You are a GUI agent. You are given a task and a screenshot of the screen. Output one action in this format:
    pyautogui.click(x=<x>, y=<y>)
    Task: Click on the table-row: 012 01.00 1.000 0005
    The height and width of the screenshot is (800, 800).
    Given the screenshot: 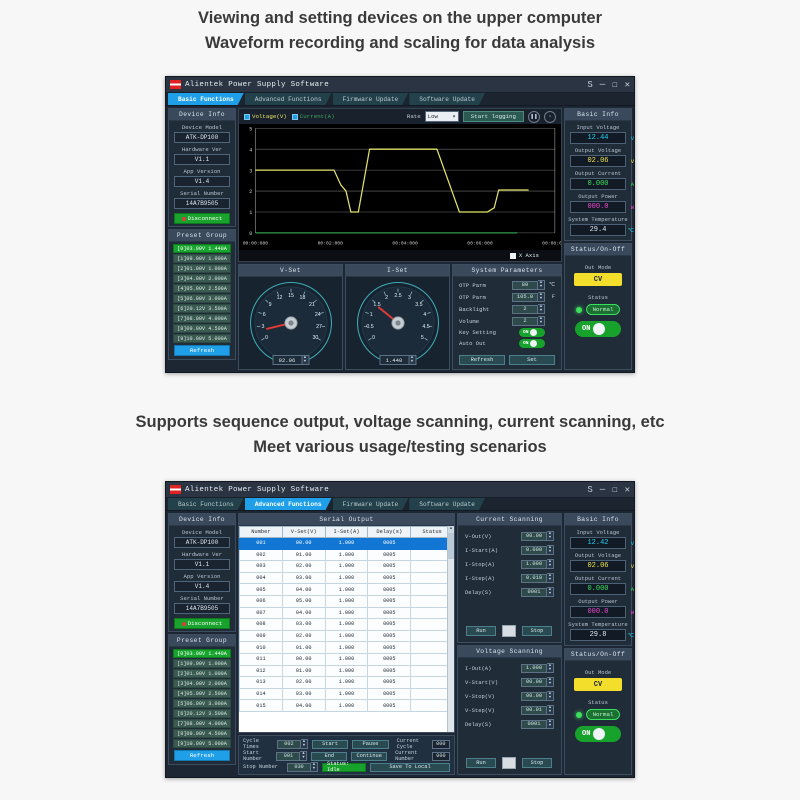 What is the action you would take?
    pyautogui.click(x=346, y=671)
    